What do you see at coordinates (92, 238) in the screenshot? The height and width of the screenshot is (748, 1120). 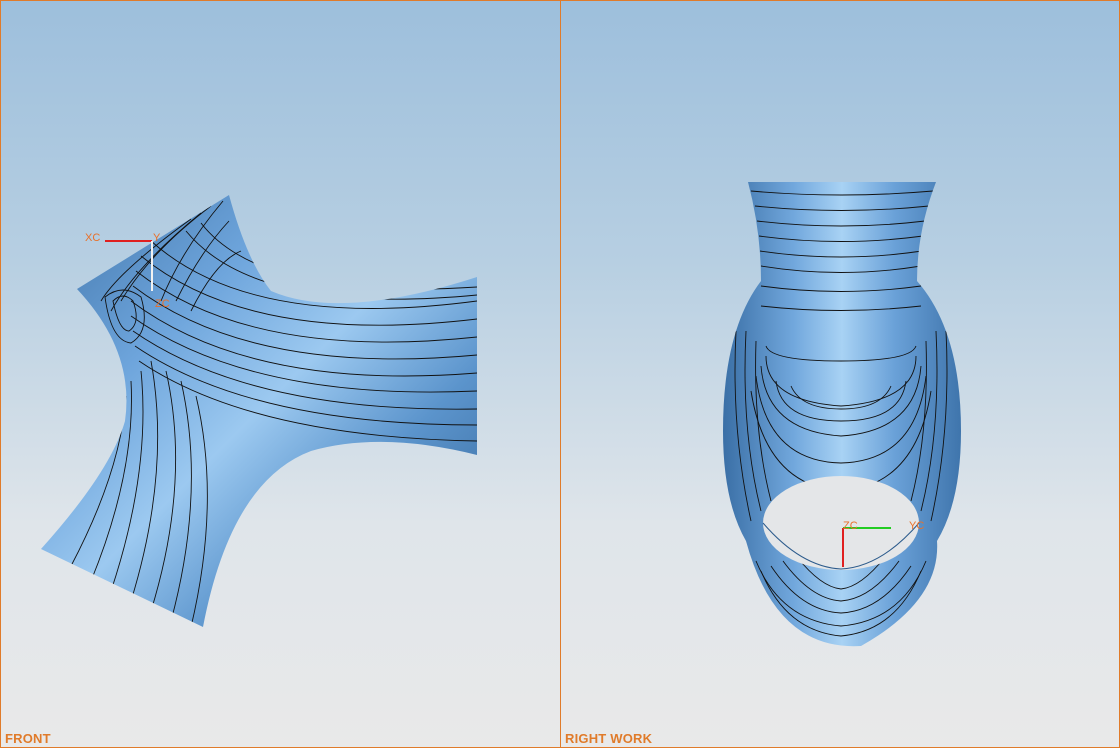 I see `axis-label-x: XC` at bounding box center [92, 238].